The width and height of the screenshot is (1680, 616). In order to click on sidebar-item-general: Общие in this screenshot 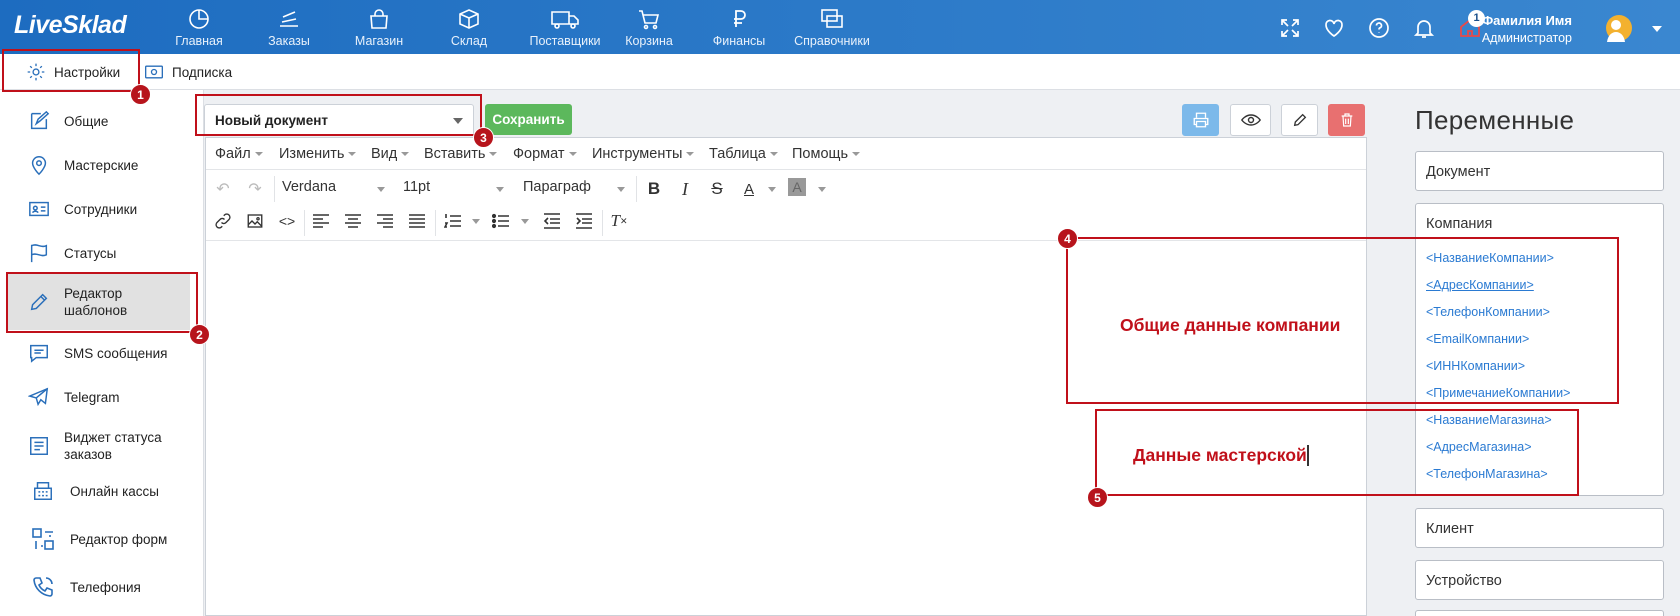, I will do `click(102, 121)`.